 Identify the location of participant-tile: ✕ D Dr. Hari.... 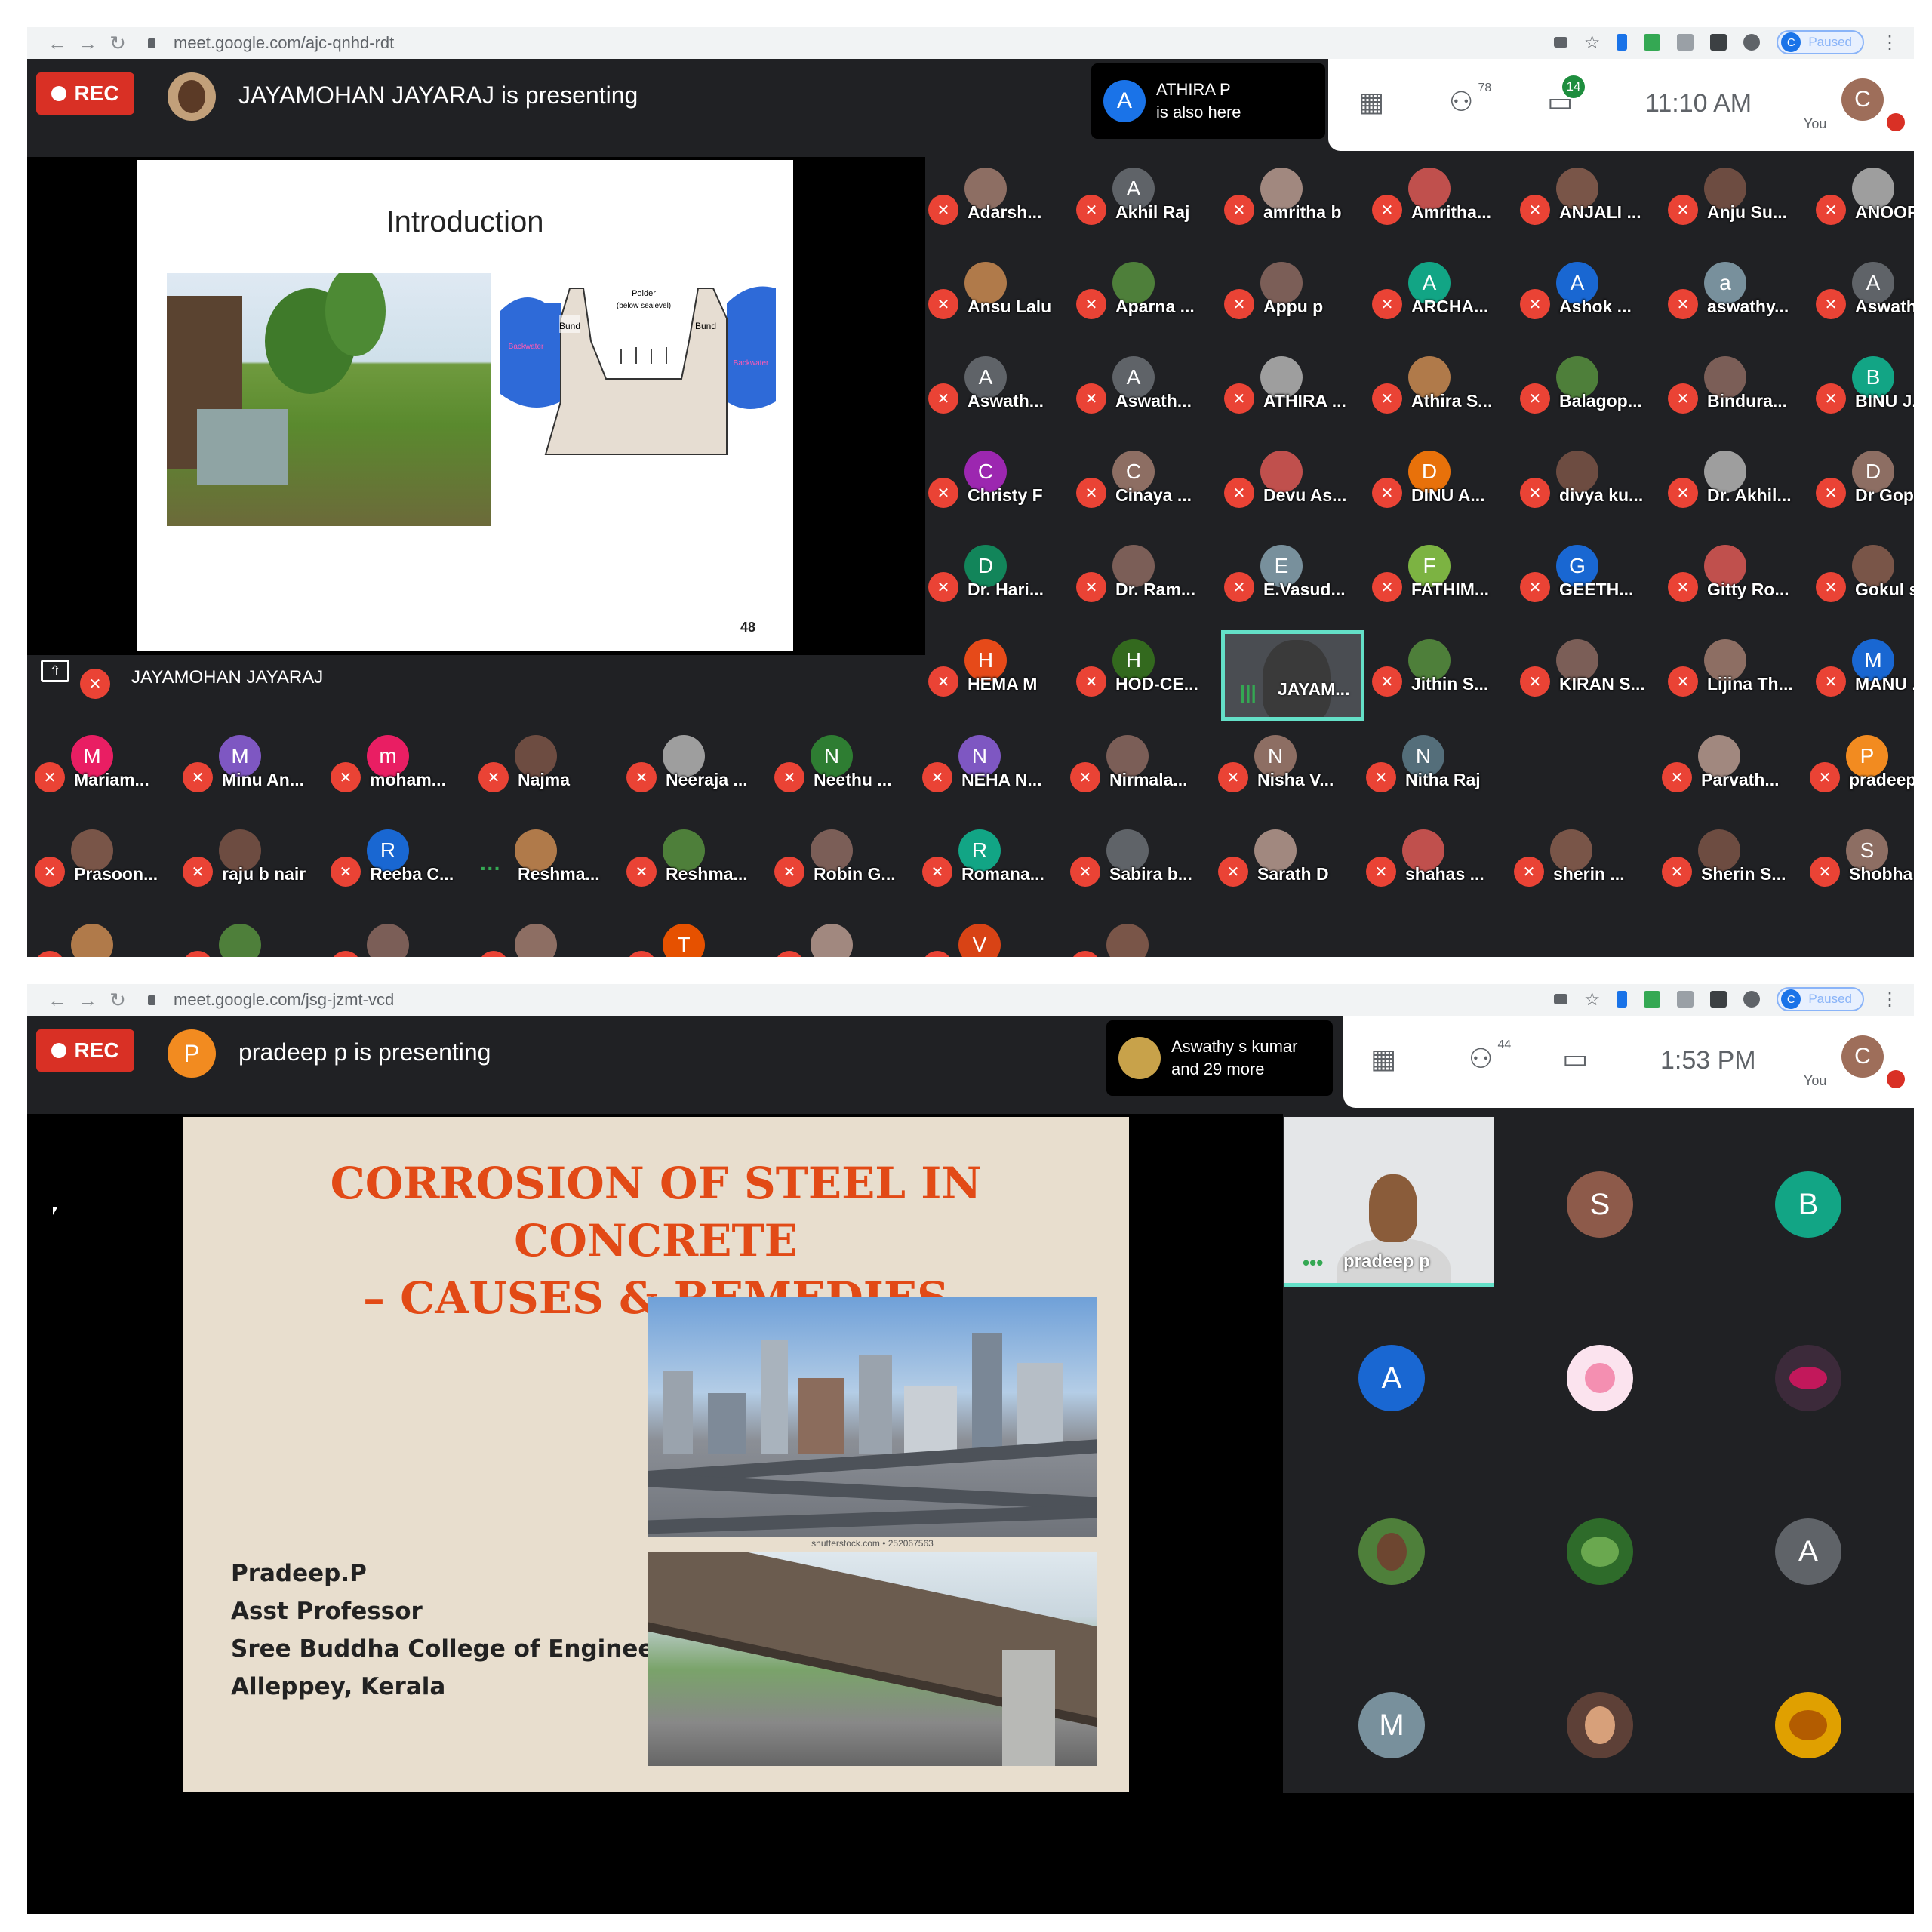
(997, 584).